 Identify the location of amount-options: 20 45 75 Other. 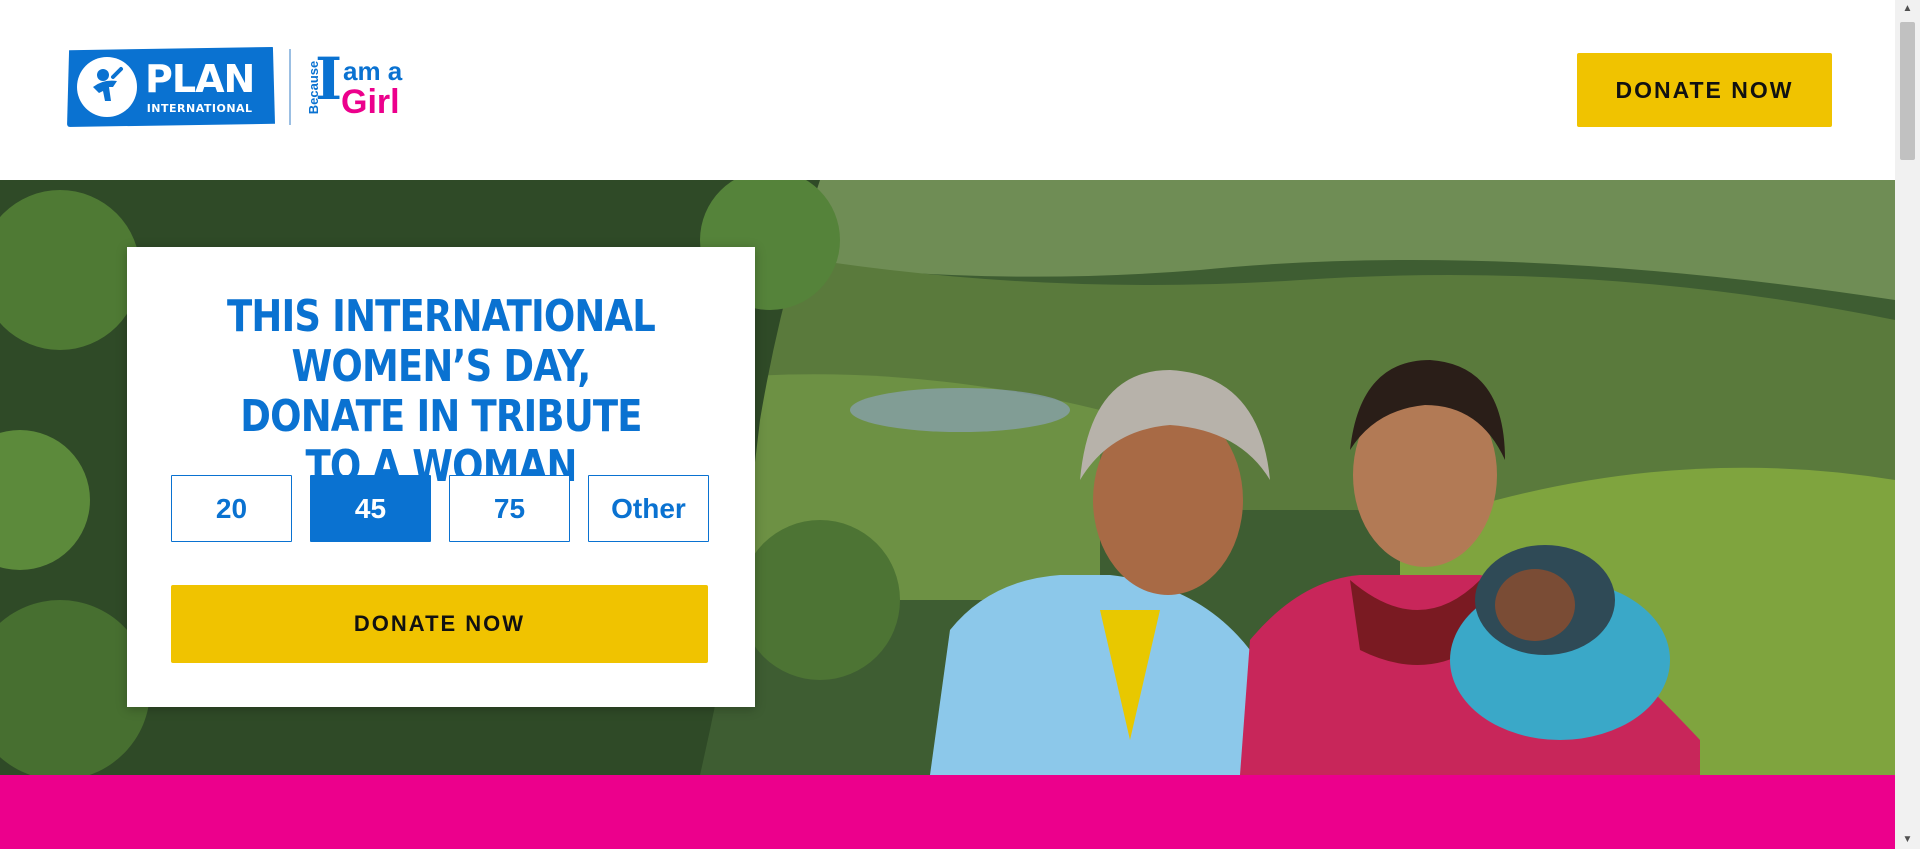
(440, 508).